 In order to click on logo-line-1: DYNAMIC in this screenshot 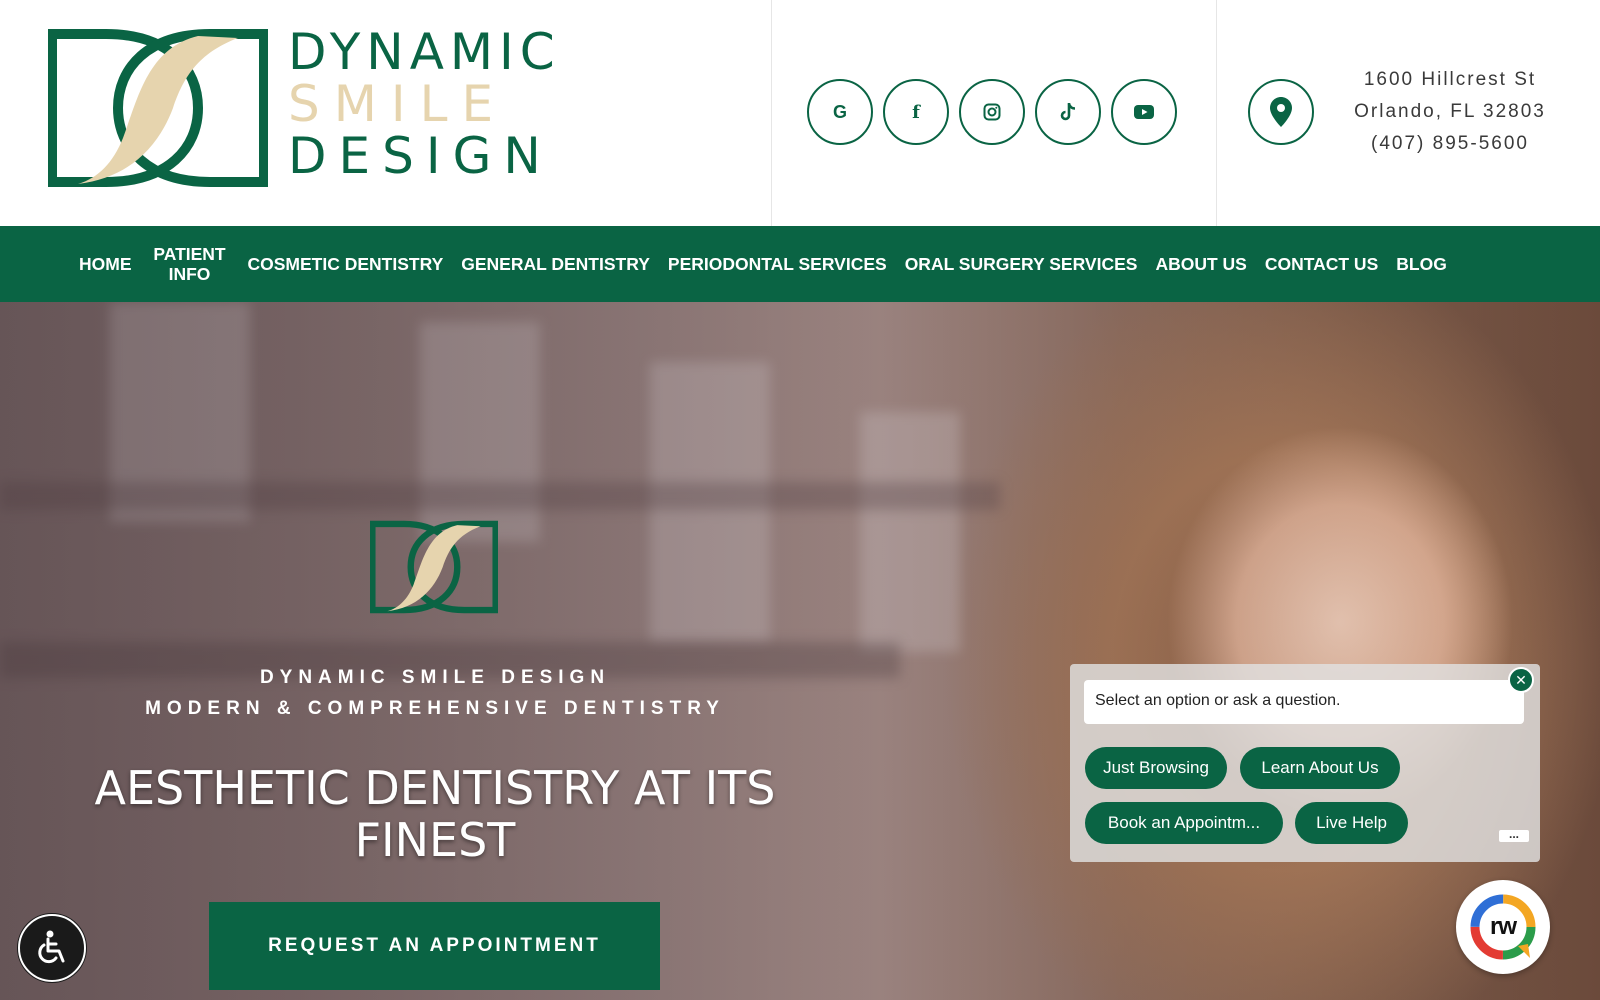, I will do `click(424, 52)`.